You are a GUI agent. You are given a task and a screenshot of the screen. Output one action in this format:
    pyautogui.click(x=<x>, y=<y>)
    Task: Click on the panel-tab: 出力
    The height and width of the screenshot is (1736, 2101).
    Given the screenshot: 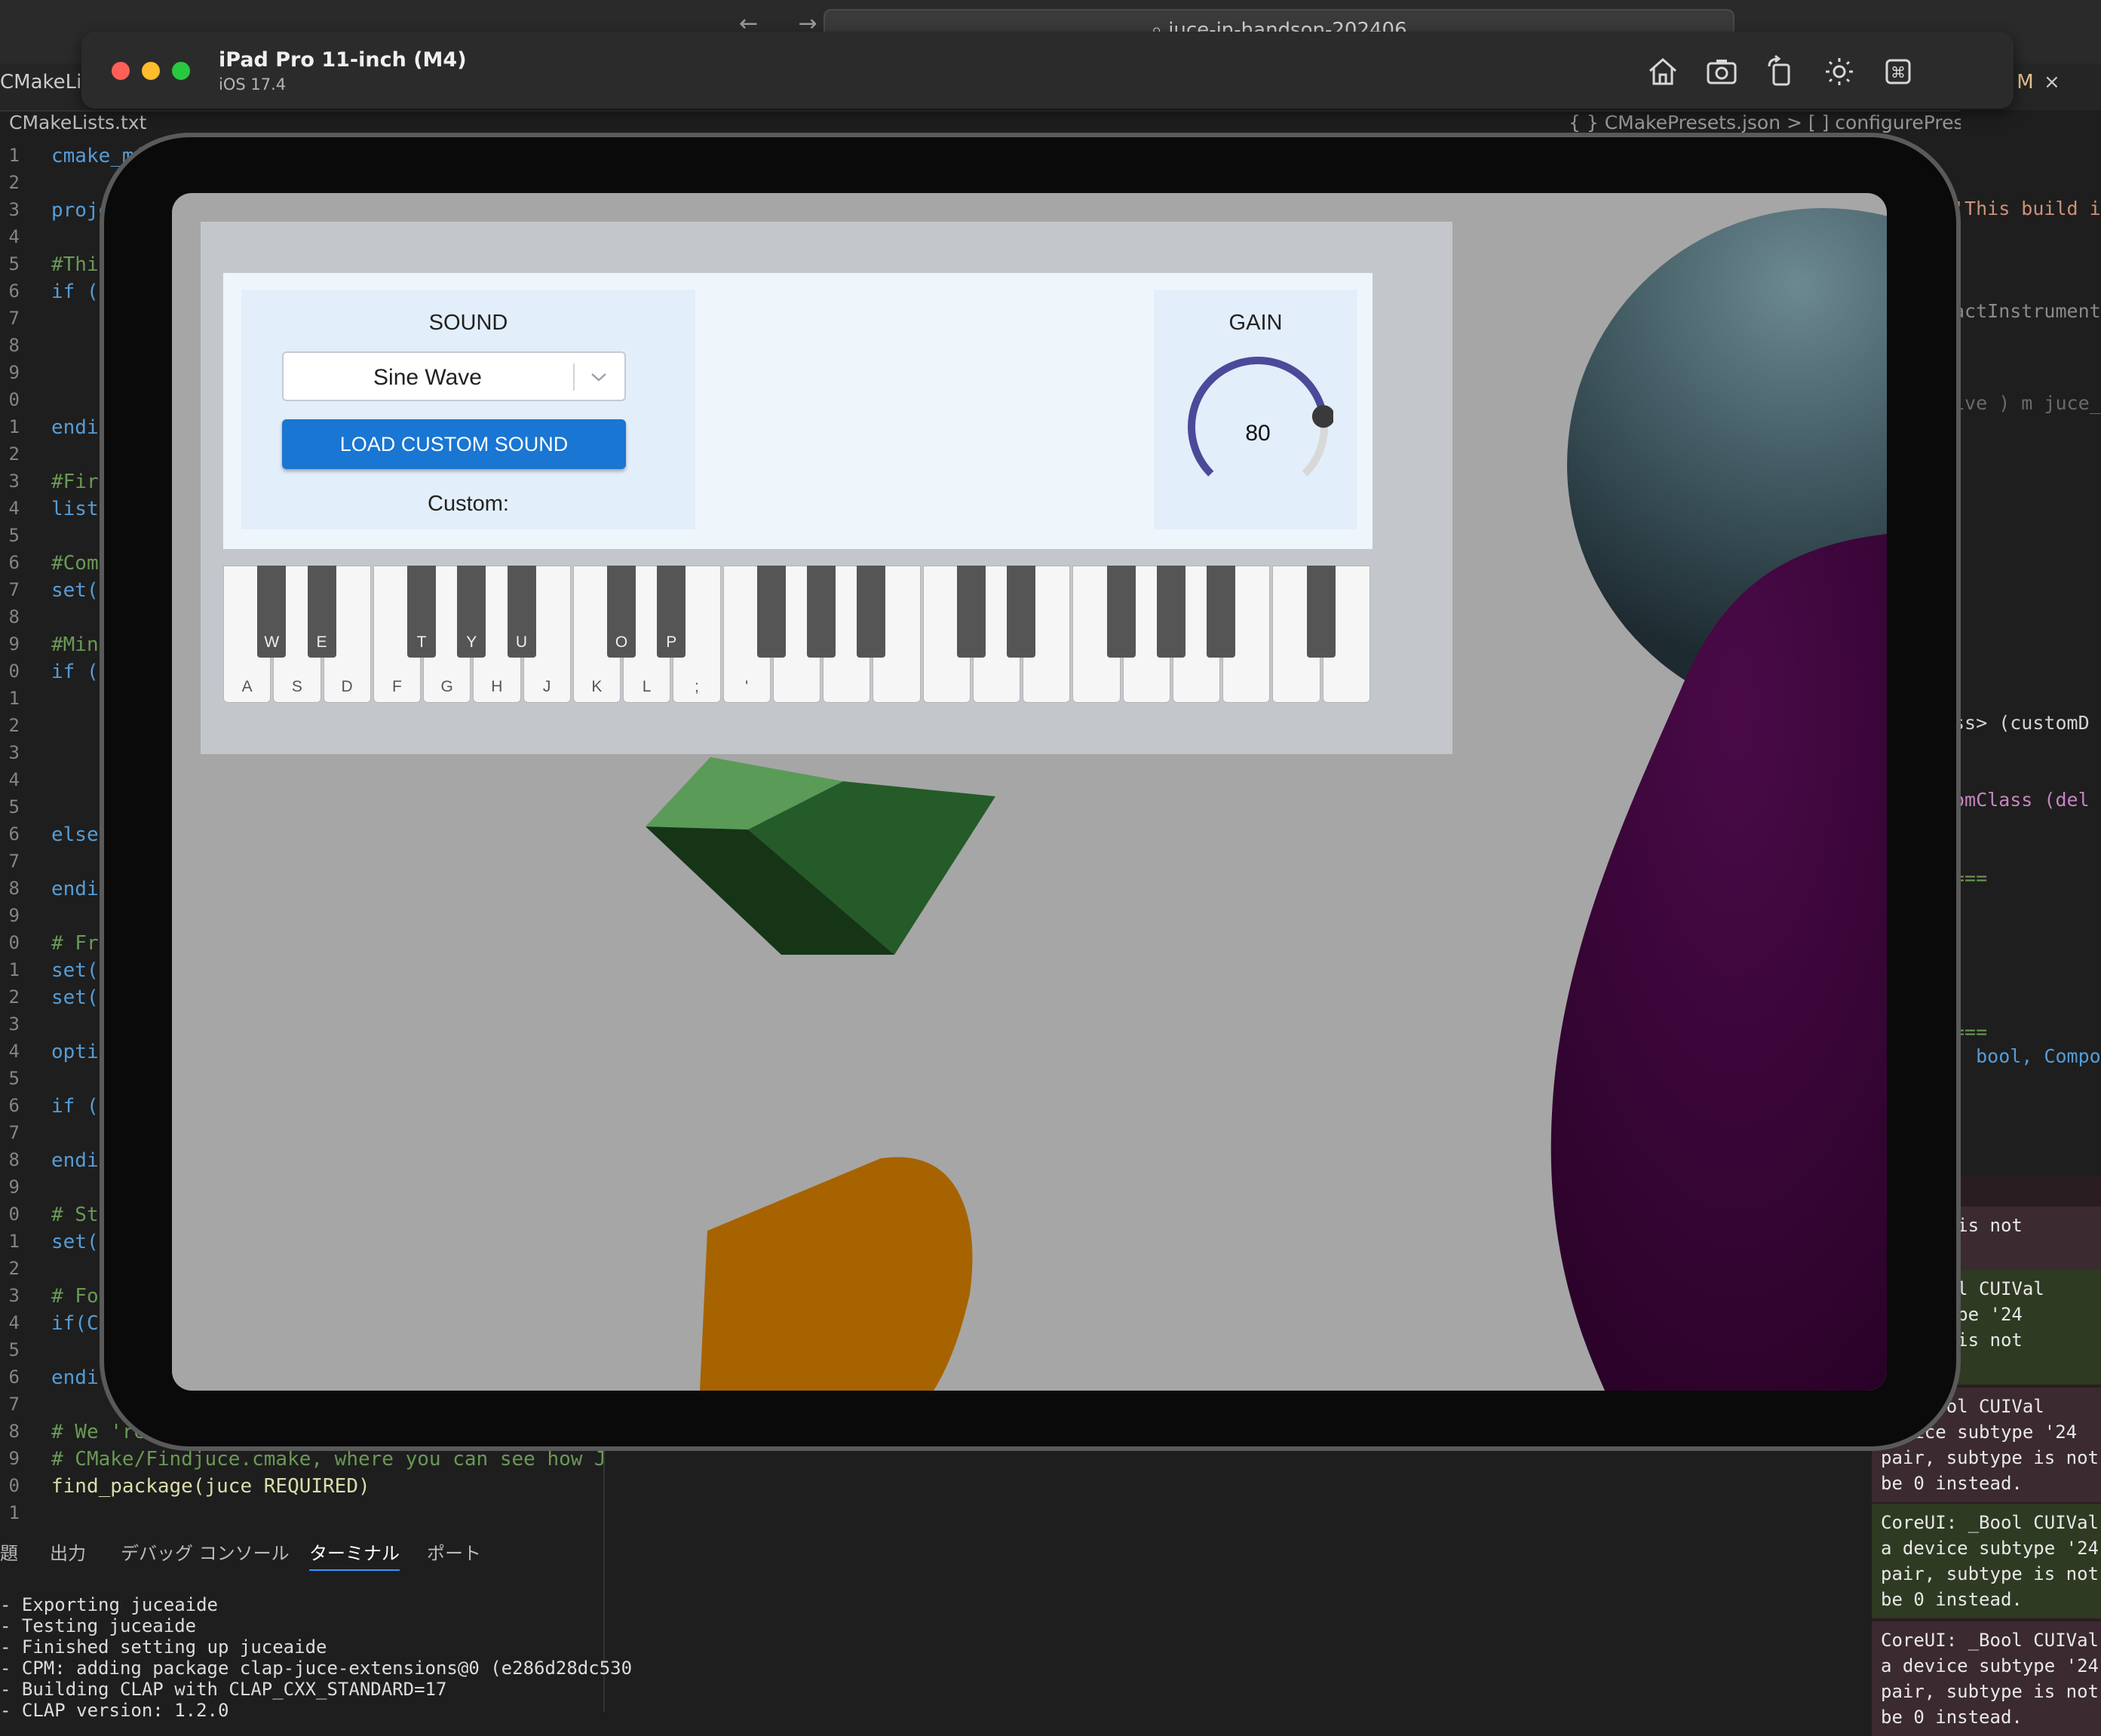 What is the action you would take?
    pyautogui.click(x=68, y=1551)
    